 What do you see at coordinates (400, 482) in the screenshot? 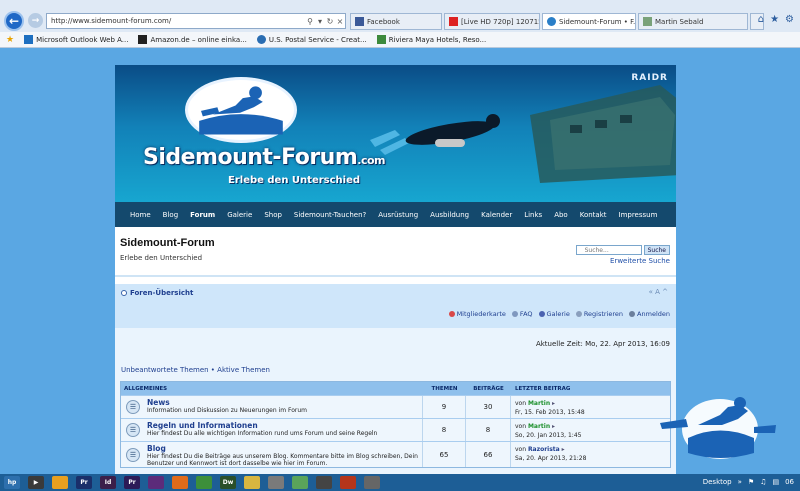
I see `windows-taskbar: hp ▶ Pr Id Pr Dw Desktop » ⚑ ♫ ▤ 06` at bounding box center [400, 482].